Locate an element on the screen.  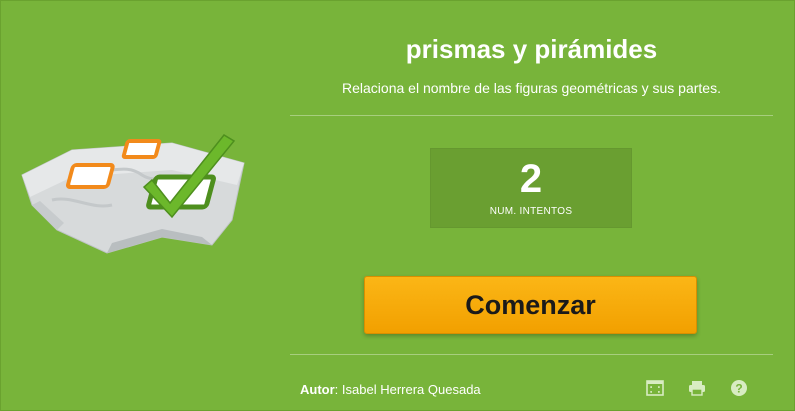
footer-toolbar: ? is located at coordinates (697, 388).